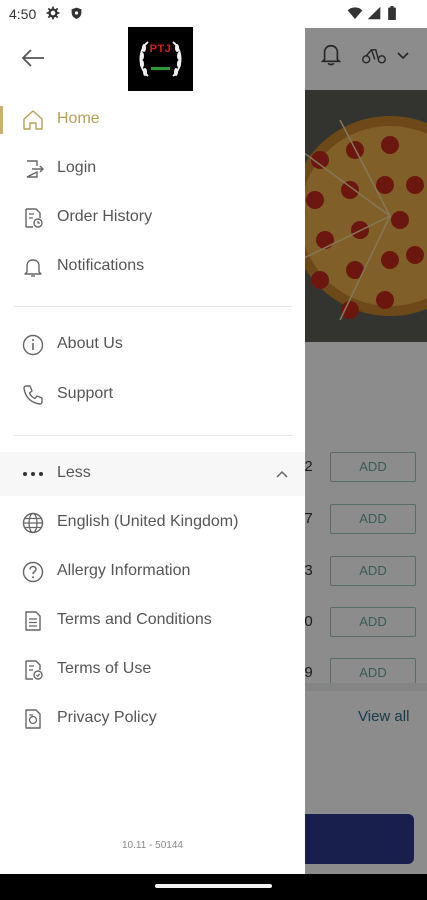 This screenshot has height=900, width=427. What do you see at coordinates (33, 395) in the screenshot?
I see `phone-icon` at bounding box center [33, 395].